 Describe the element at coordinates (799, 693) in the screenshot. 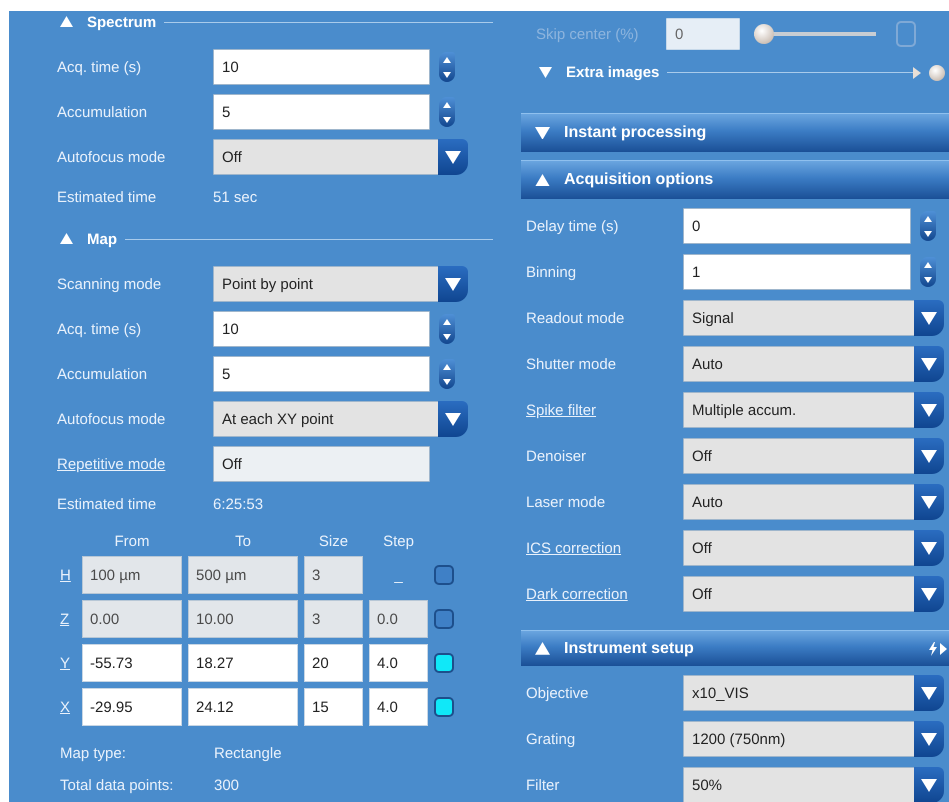

I see `dropdown-field: x10_VIS` at that location.